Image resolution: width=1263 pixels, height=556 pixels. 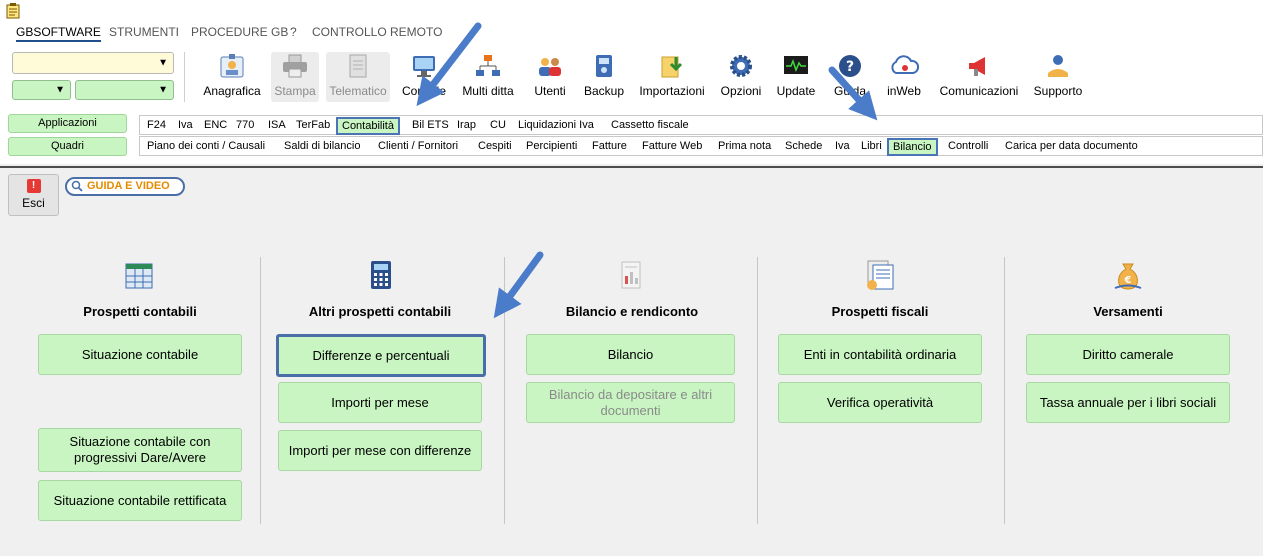 I want to click on period-select: ▼, so click(x=124, y=90).